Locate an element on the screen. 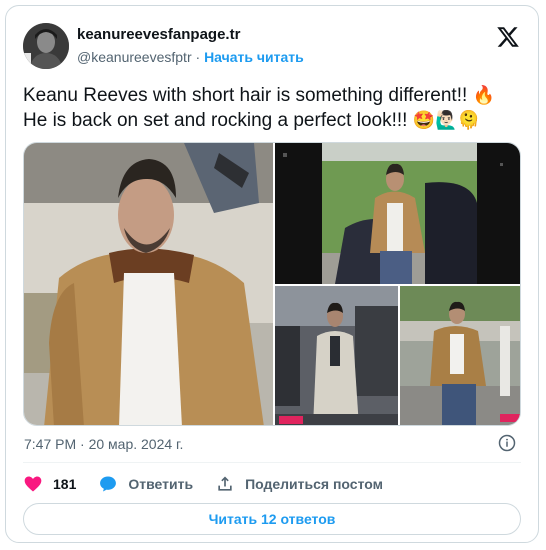  share-icon is located at coordinates (225, 483).